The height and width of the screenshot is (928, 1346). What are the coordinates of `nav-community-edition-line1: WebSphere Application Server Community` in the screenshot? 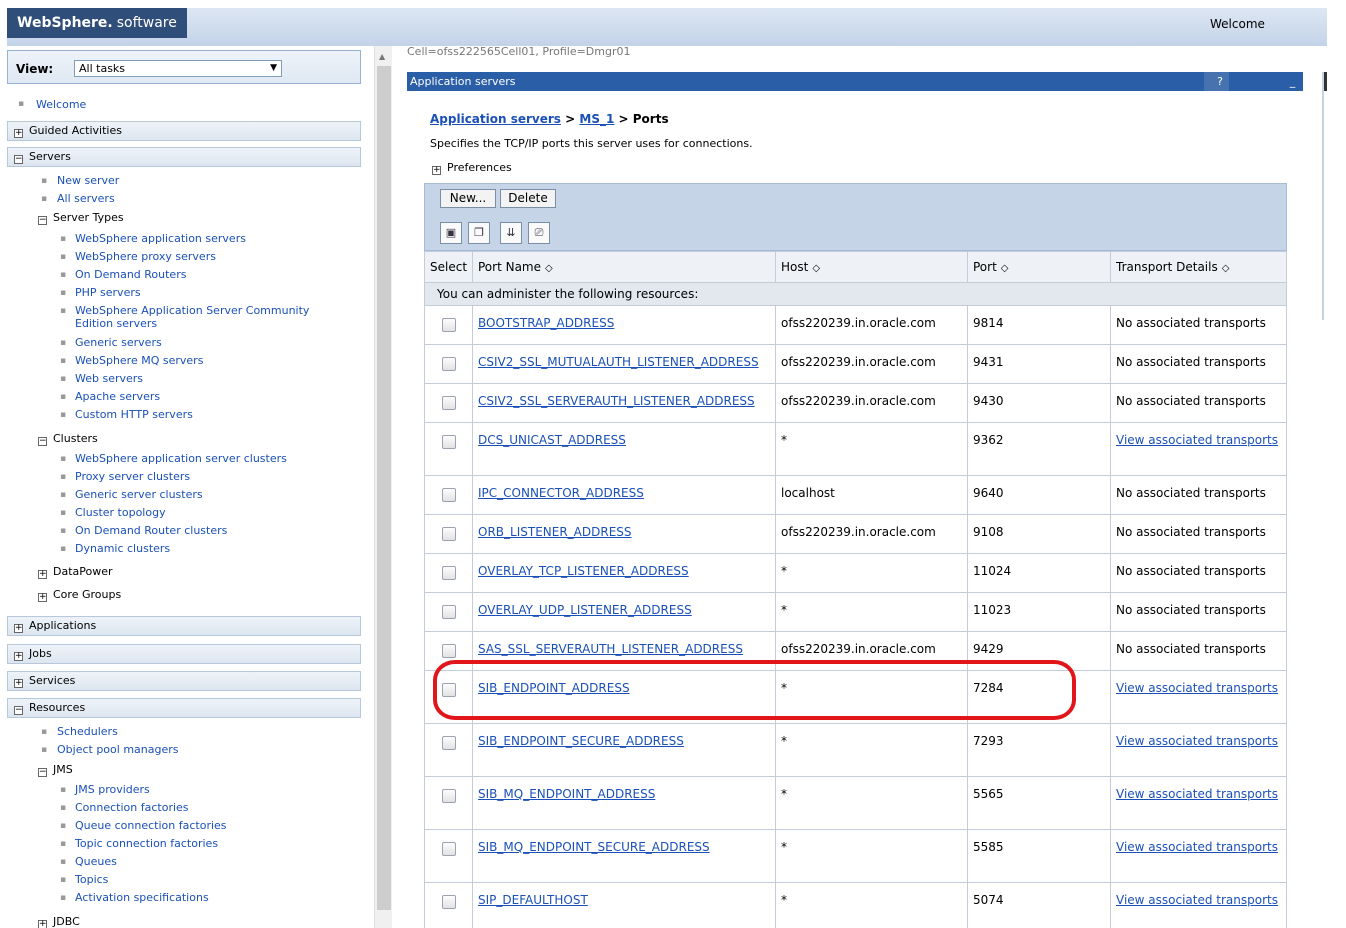 It's located at (192, 310).